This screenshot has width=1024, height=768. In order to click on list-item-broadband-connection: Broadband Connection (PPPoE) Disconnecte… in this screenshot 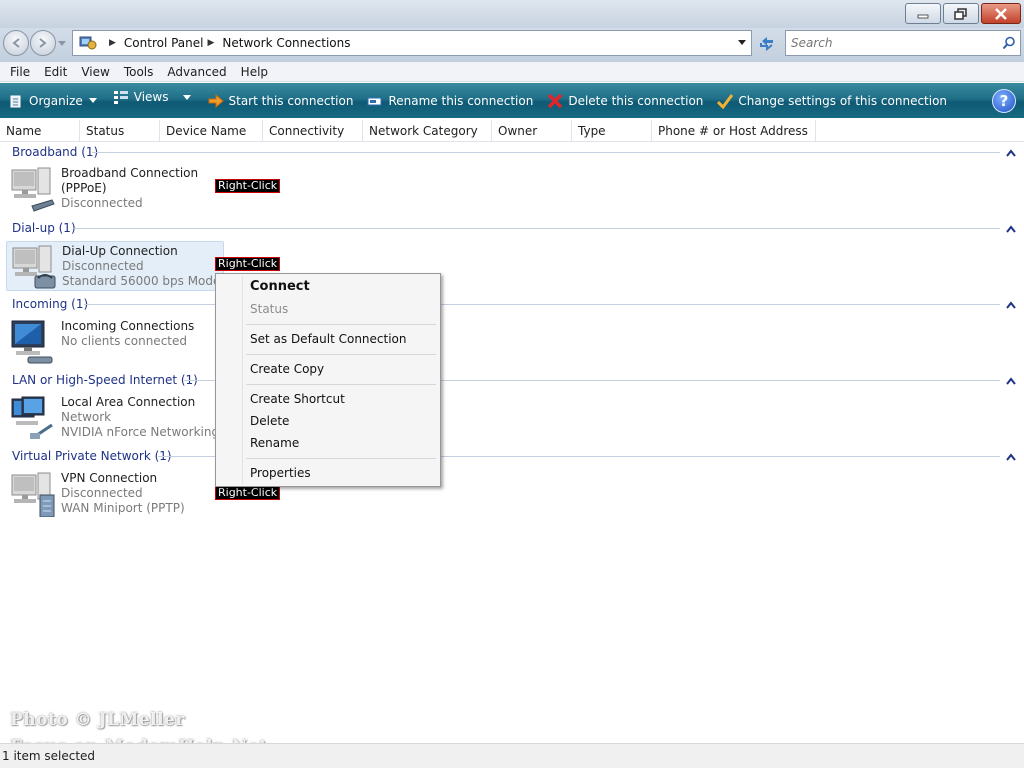, I will do `click(115, 189)`.